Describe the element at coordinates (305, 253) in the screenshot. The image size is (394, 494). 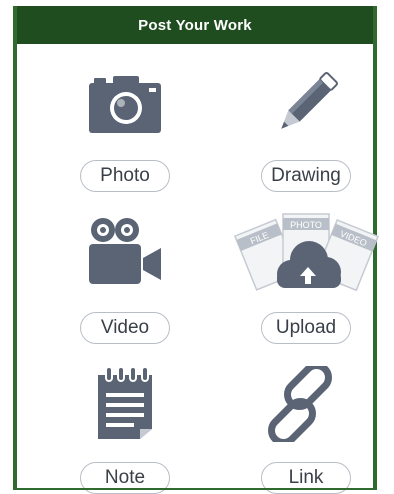
I see `cloud-upload-icon: FILE PHOTO VIDEO` at that location.